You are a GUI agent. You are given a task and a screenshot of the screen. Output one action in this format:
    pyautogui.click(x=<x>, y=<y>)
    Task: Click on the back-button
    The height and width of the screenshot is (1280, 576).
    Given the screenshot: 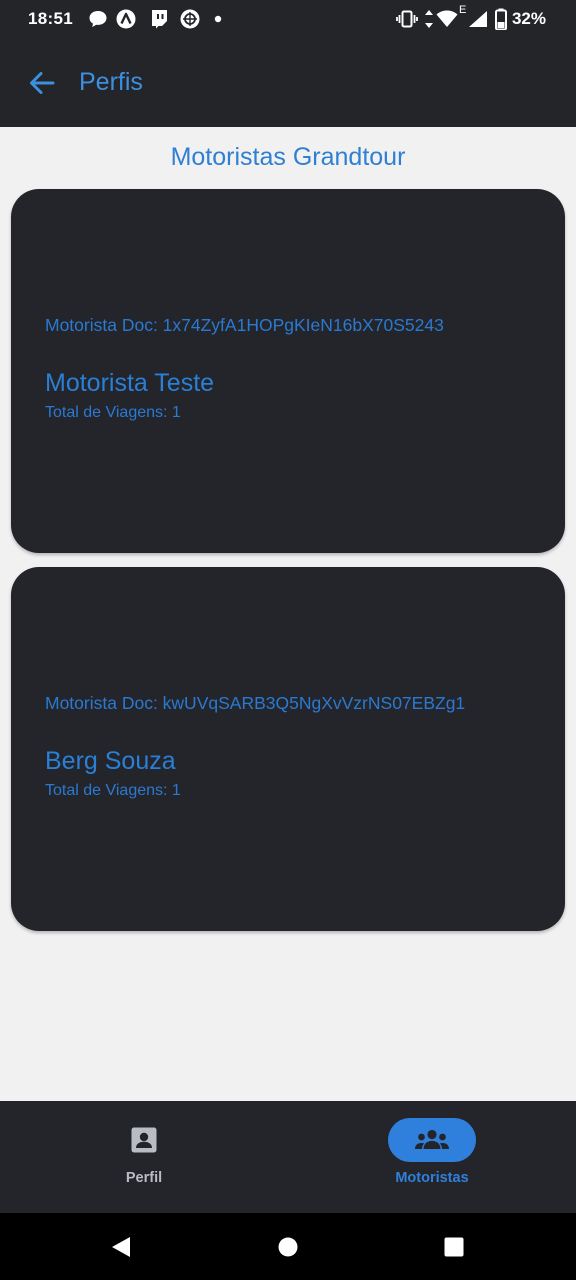 What is the action you would take?
    pyautogui.click(x=42, y=83)
    